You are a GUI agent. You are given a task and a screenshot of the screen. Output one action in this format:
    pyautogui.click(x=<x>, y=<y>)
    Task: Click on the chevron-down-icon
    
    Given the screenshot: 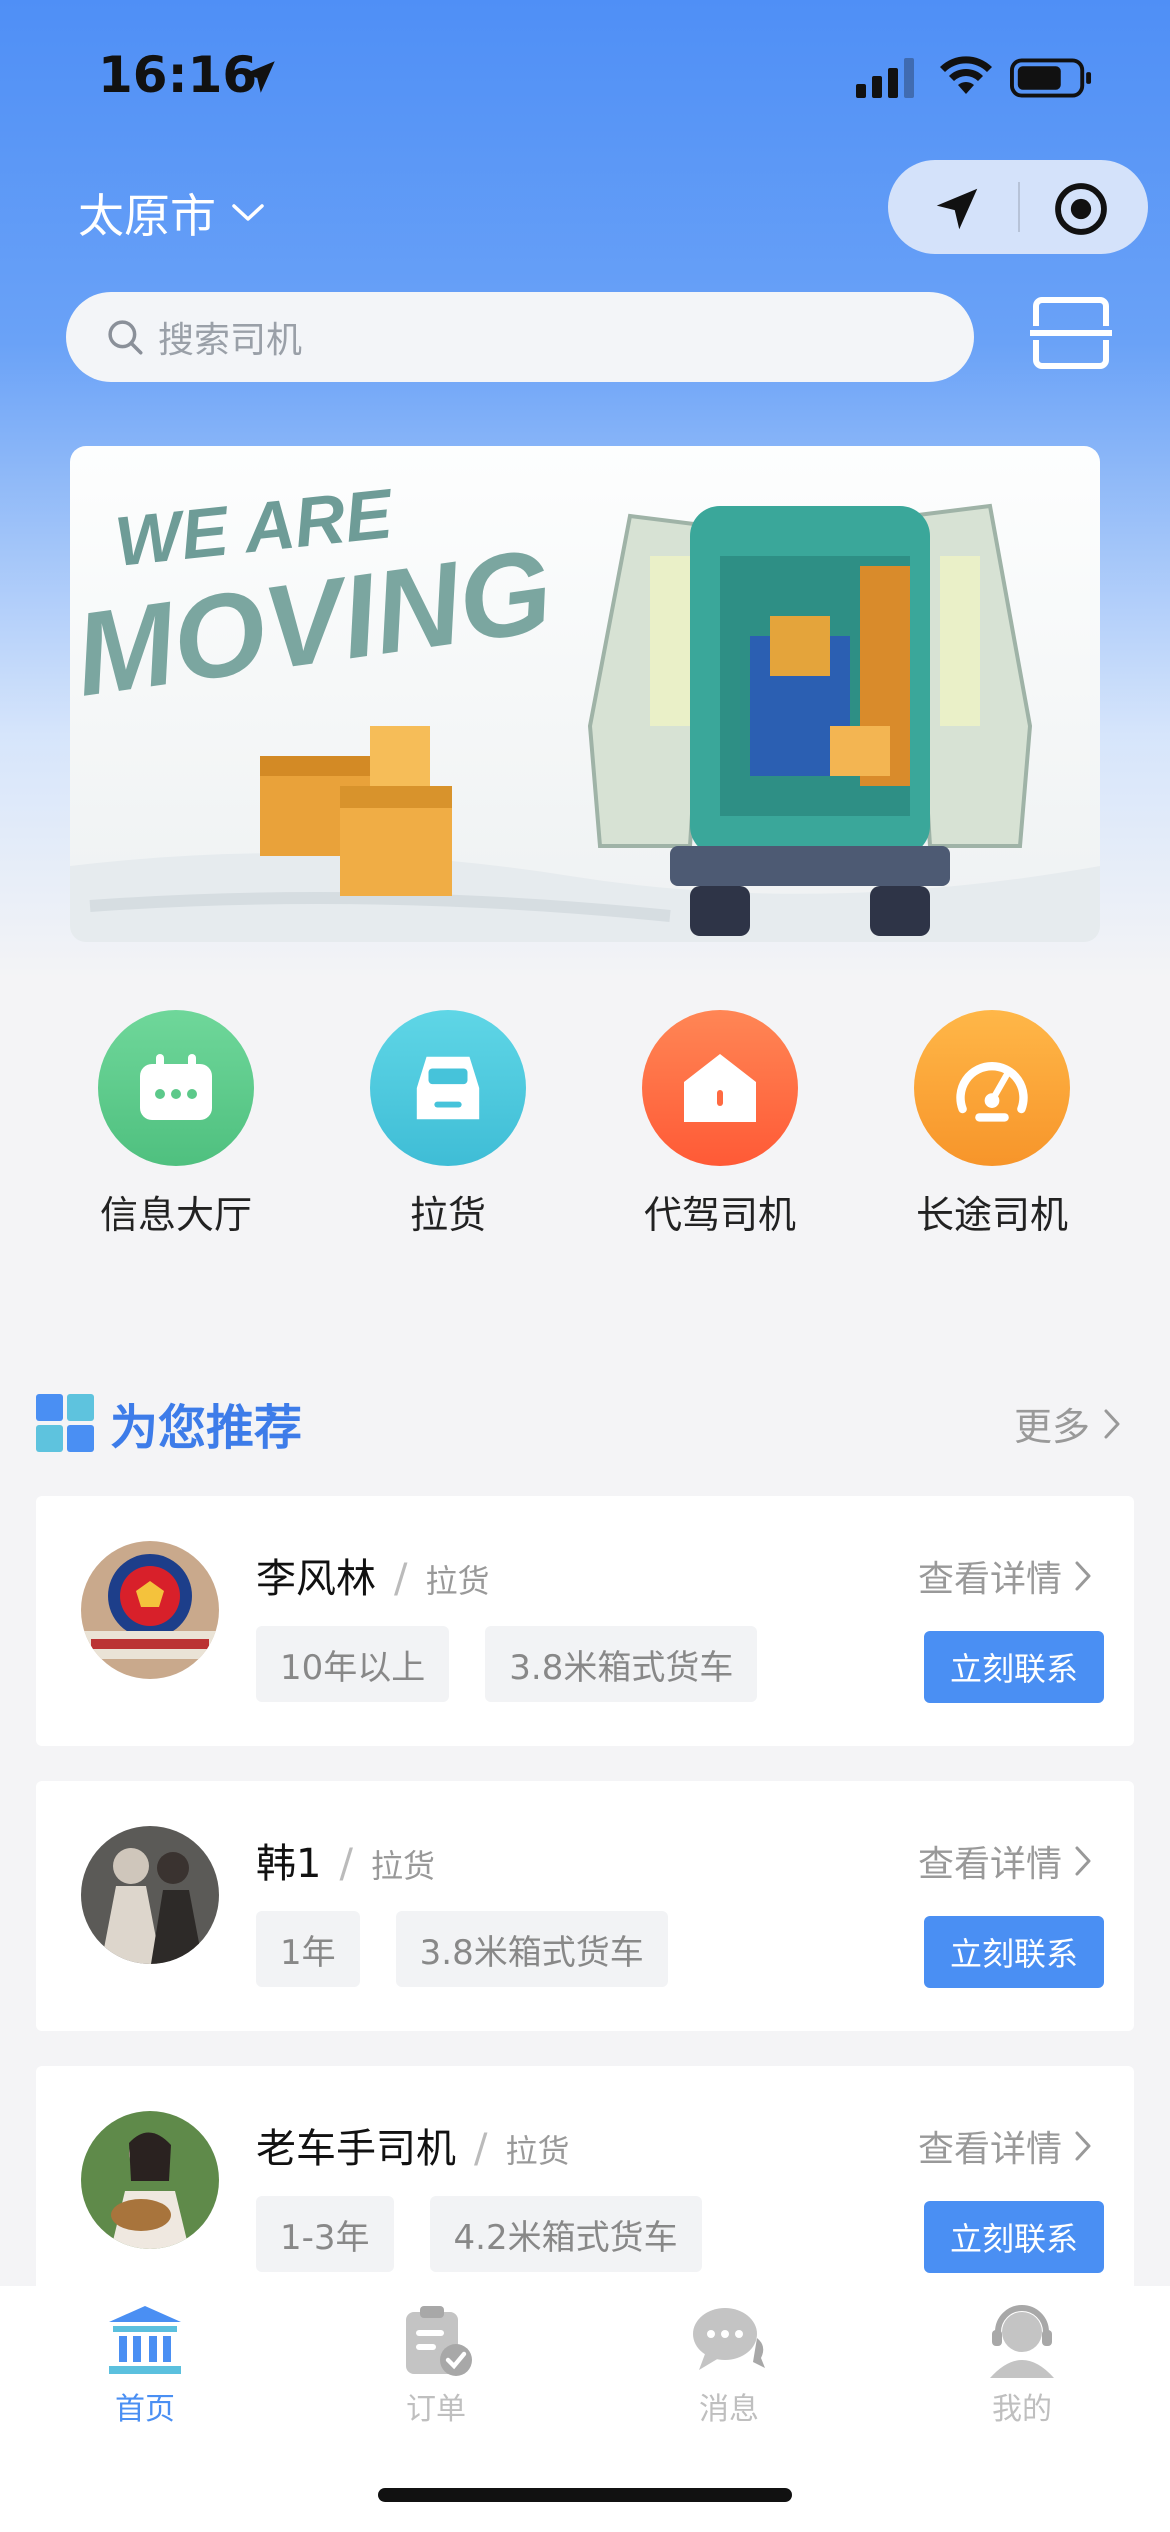 What is the action you would take?
    pyautogui.click(x=248, y=212)
    